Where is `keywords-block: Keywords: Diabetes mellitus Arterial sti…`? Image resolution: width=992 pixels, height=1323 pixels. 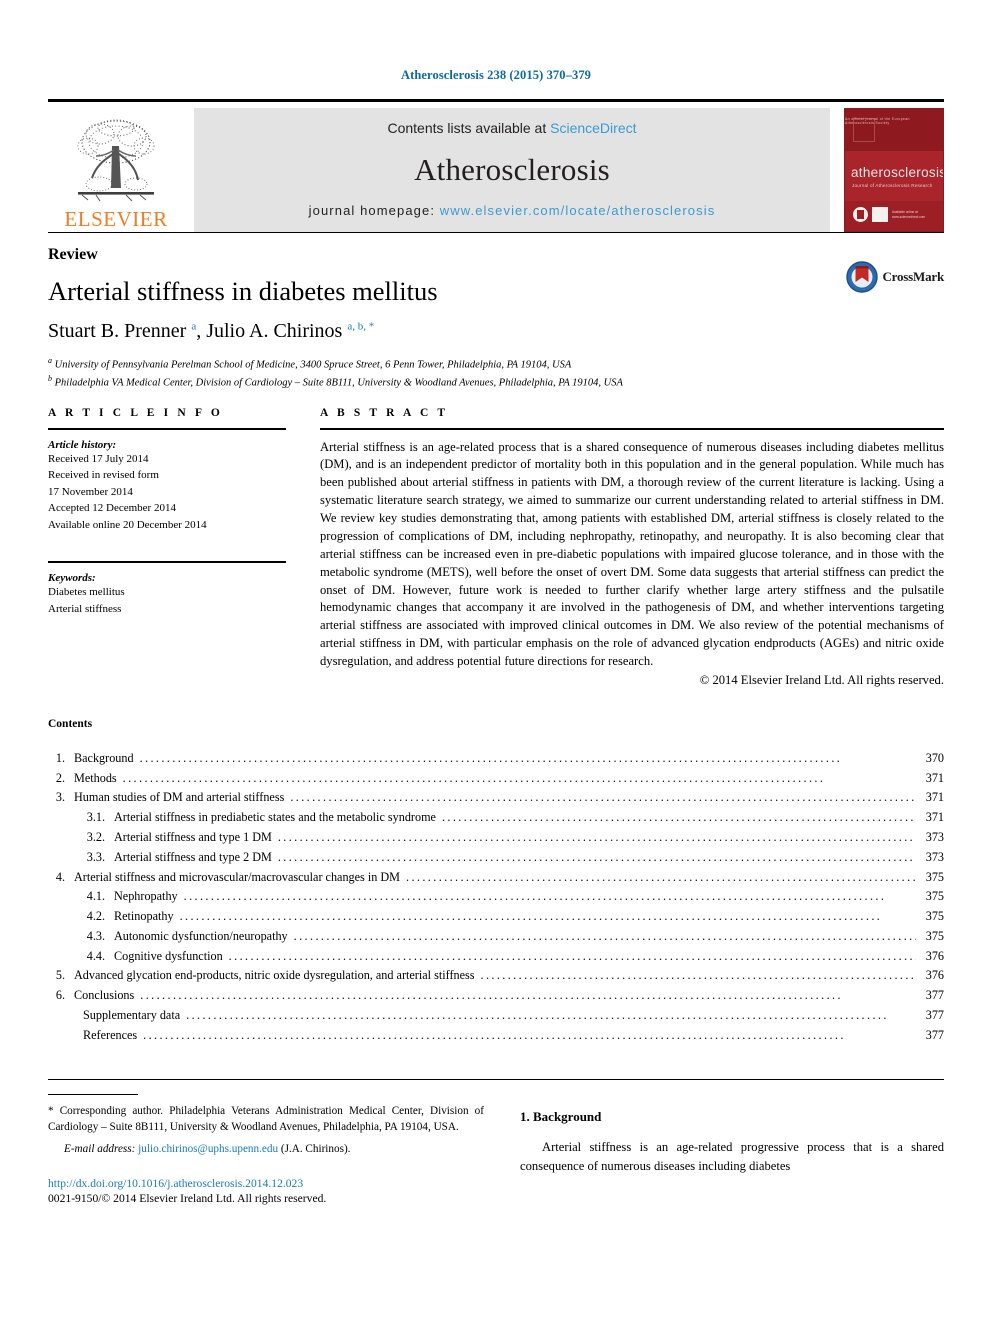 keywords-block: Keywords: Diabetes mellitus Arterial sti… is located at coordinates (167, 589).